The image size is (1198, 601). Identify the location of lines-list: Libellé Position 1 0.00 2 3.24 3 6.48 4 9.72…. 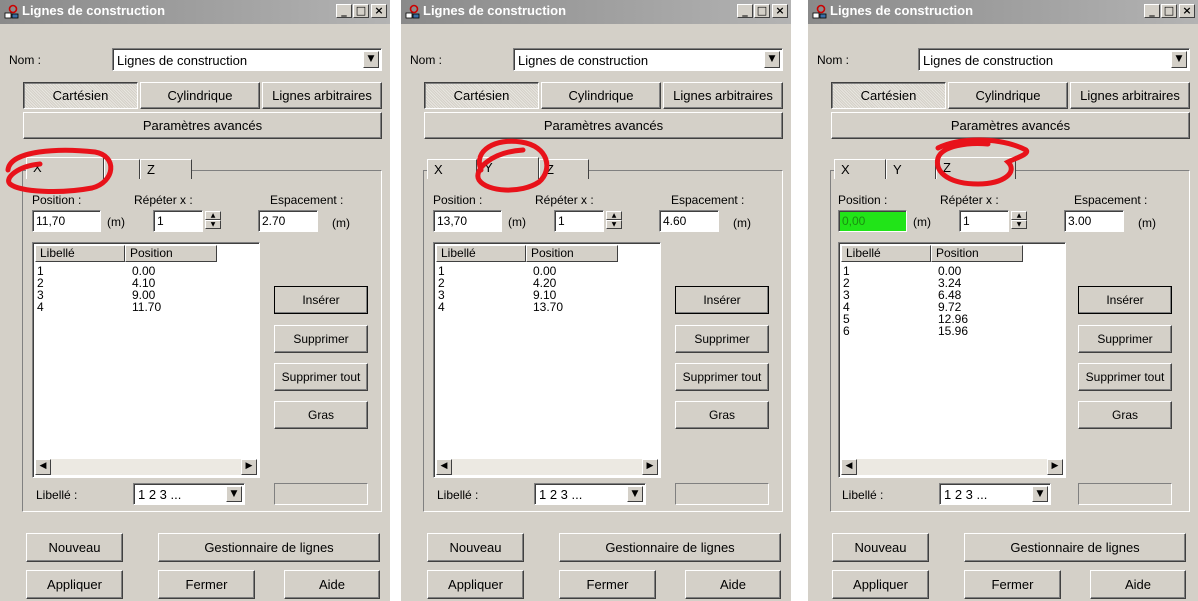
(952, 360).